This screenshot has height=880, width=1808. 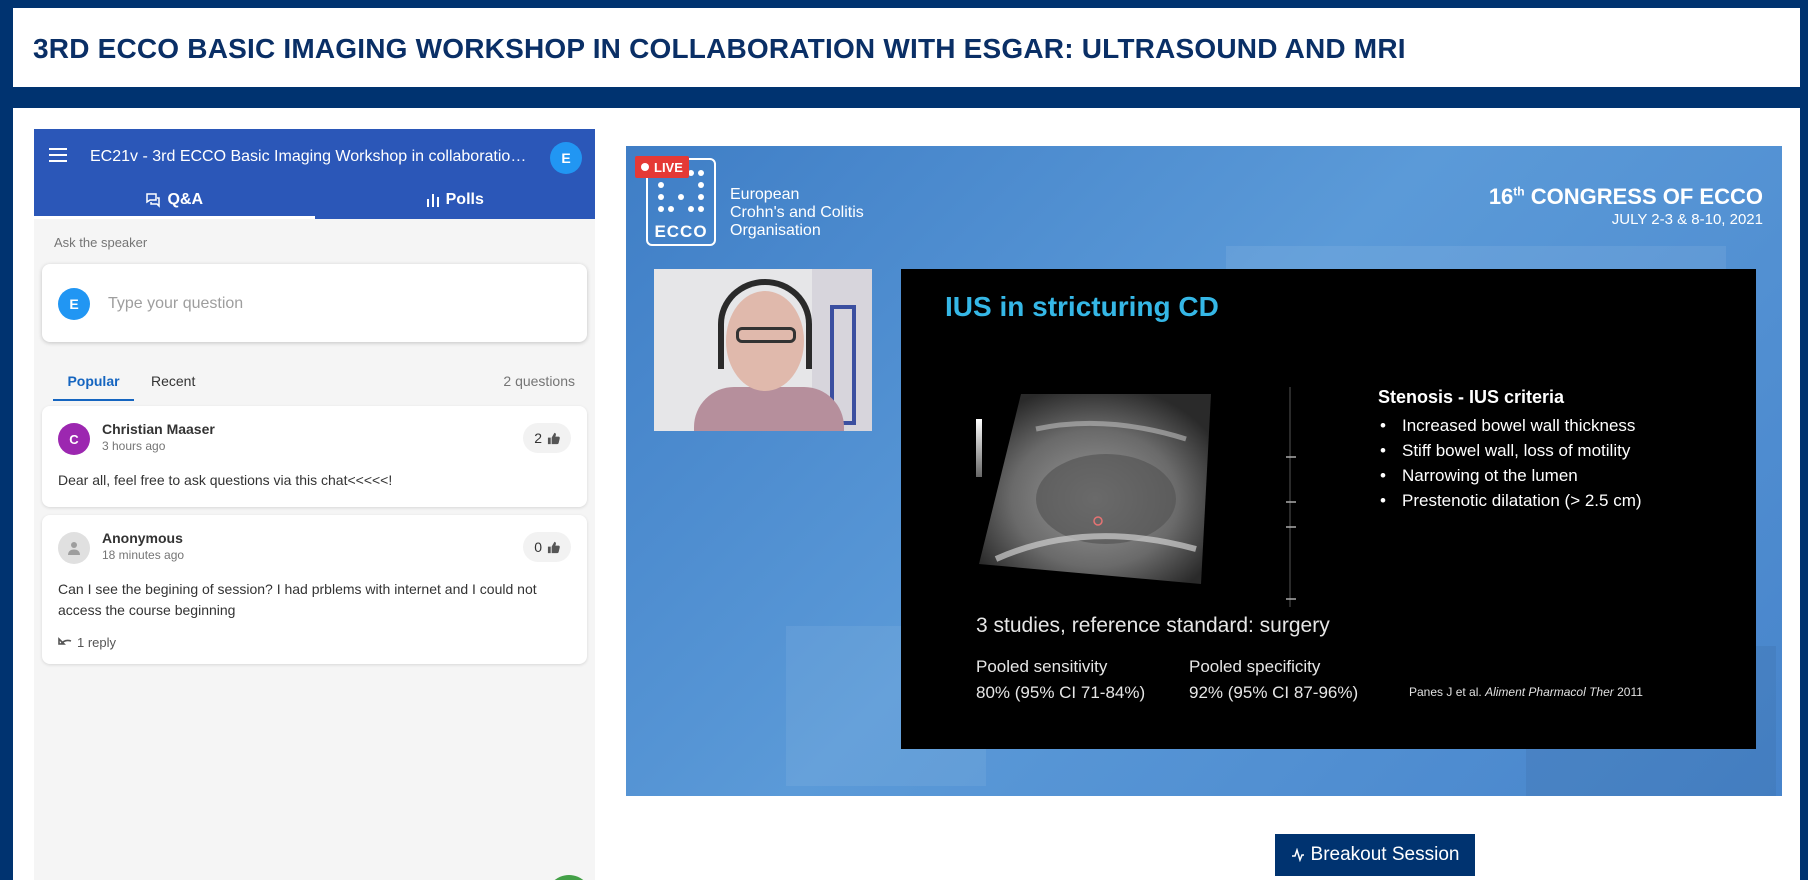 I want to click on tab-qa: Q&A, so click(x=174, y=200).